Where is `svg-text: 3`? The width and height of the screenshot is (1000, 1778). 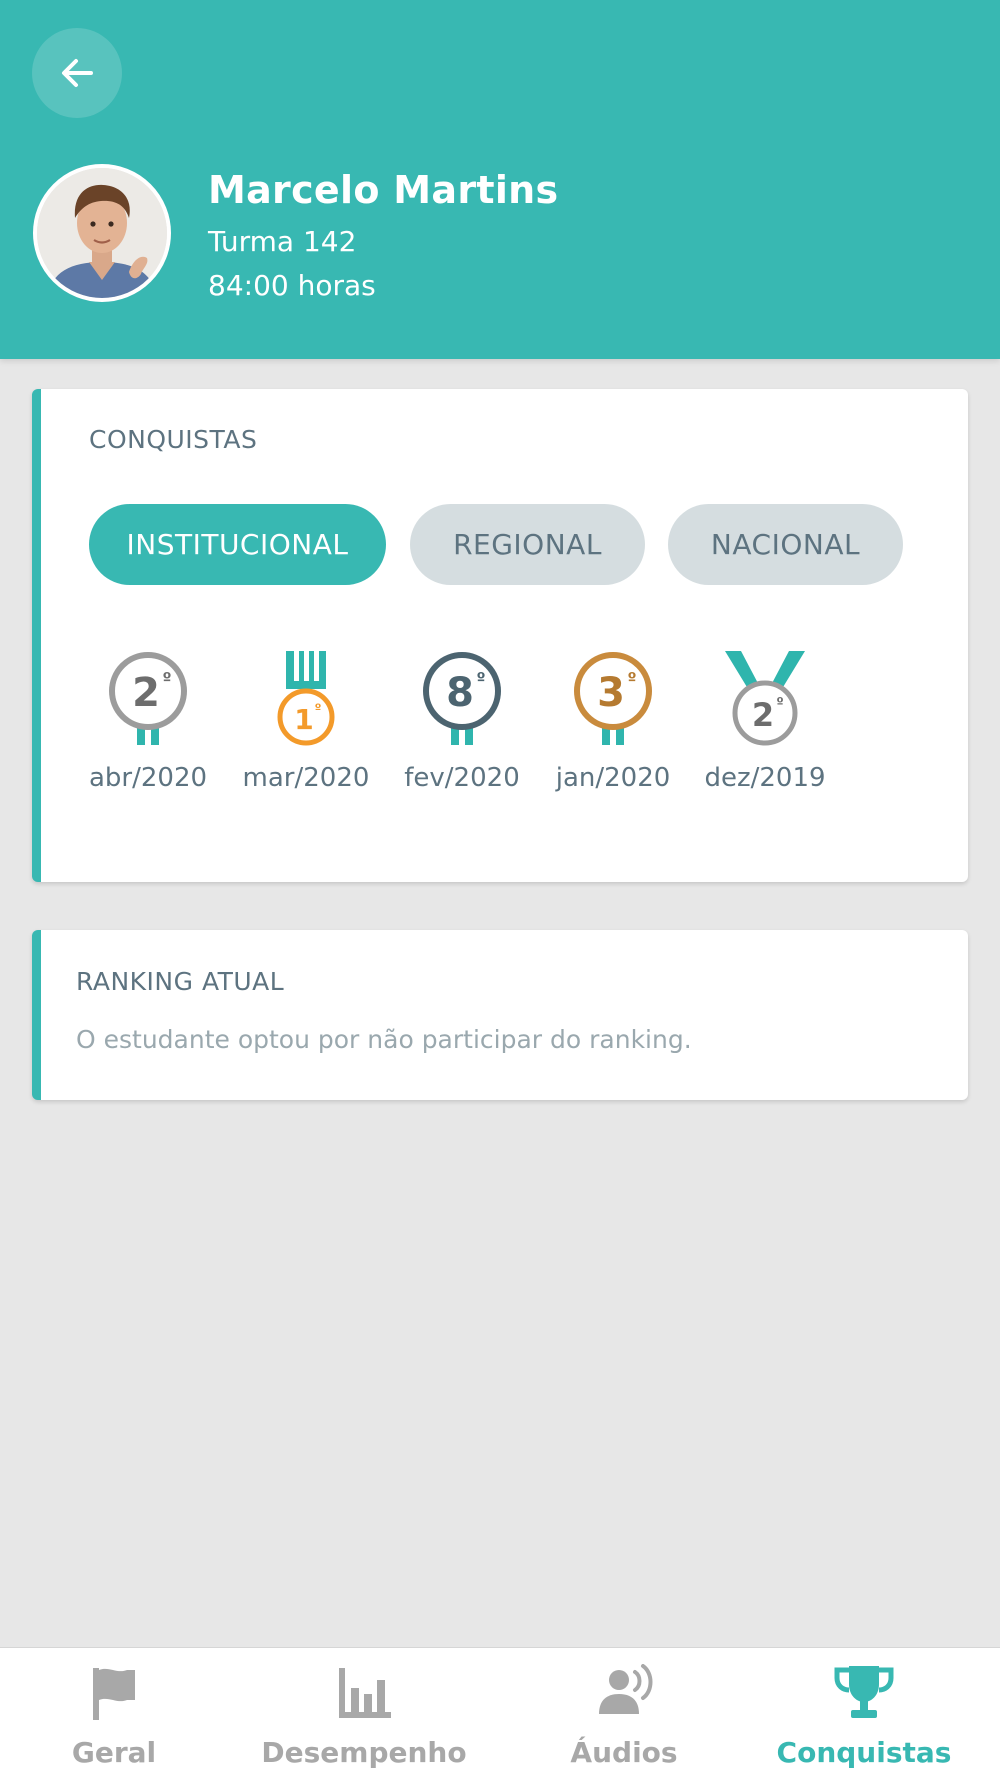
svg-text: 3 is located at coordinates (611, 693).